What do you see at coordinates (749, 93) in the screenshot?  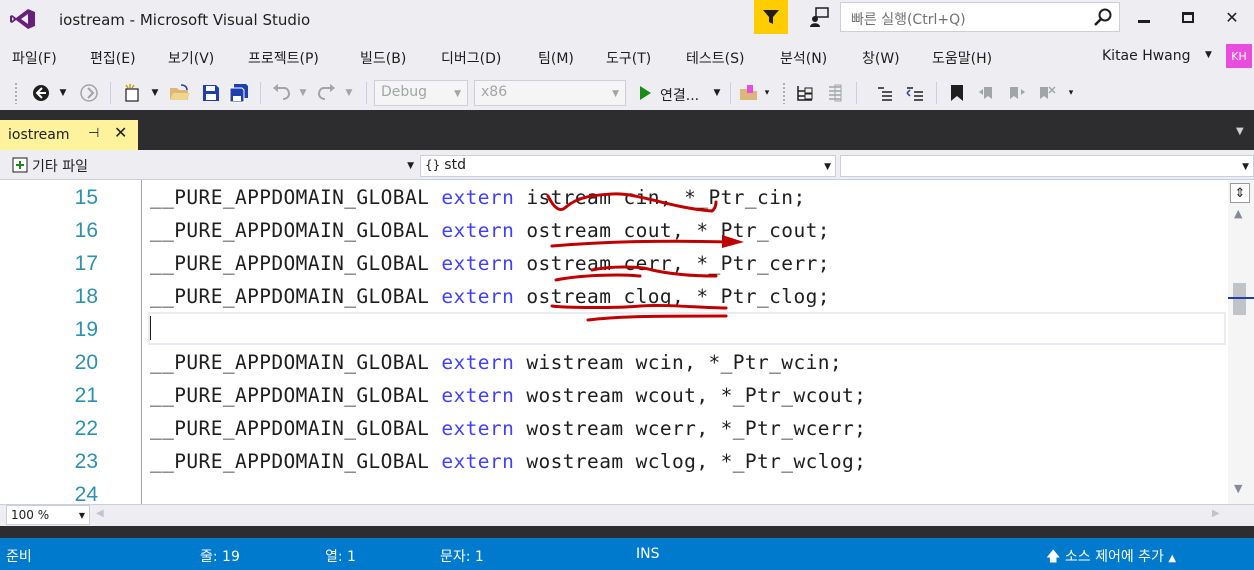 I see `browse-button` at bounding box center [749, 93].